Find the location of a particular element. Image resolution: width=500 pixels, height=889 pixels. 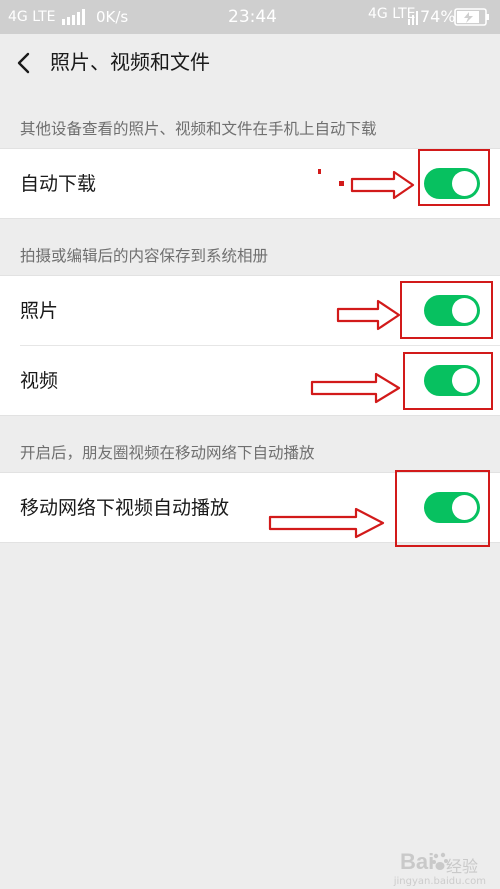

network-speed: 0K/s is located at coordinates (112, 17).